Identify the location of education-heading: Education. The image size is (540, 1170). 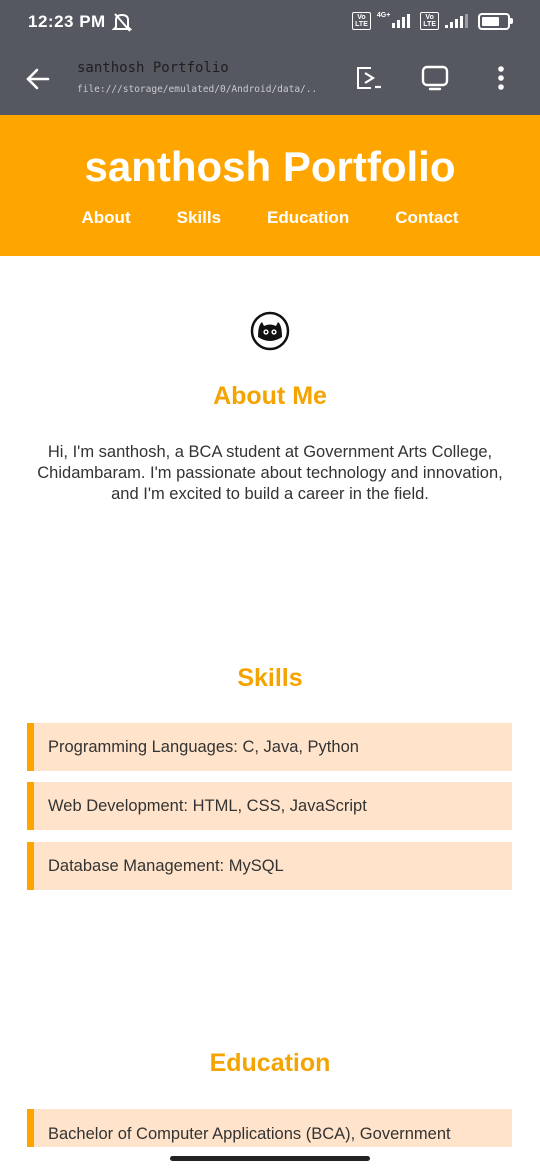
(270, 1063).